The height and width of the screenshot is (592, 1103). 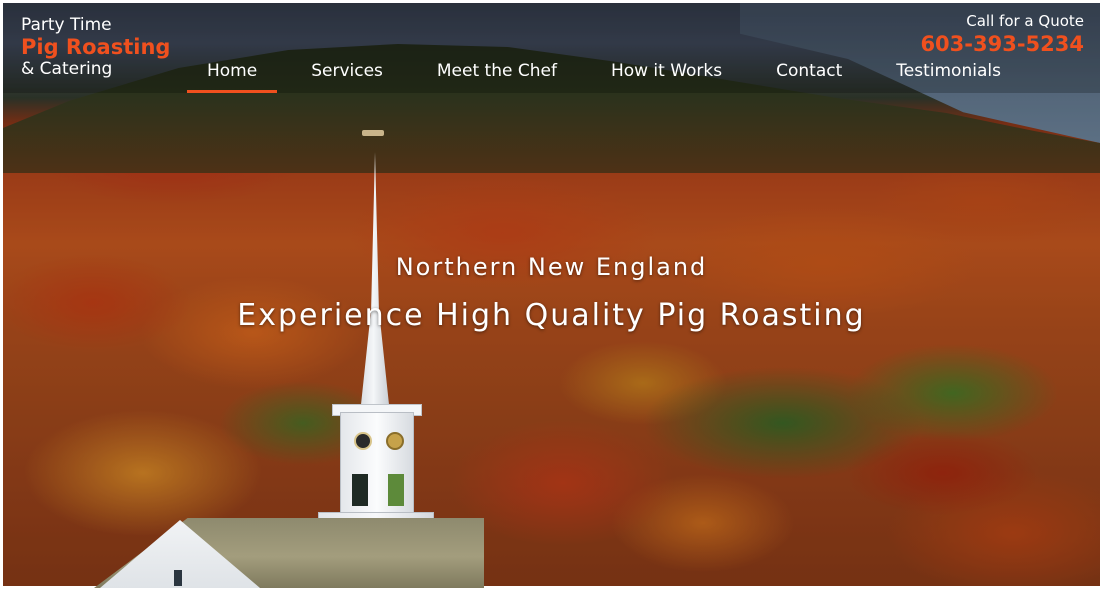 I want to click on nav-meet-the-chef: Meet the Chef, so click(x=497, y=71).